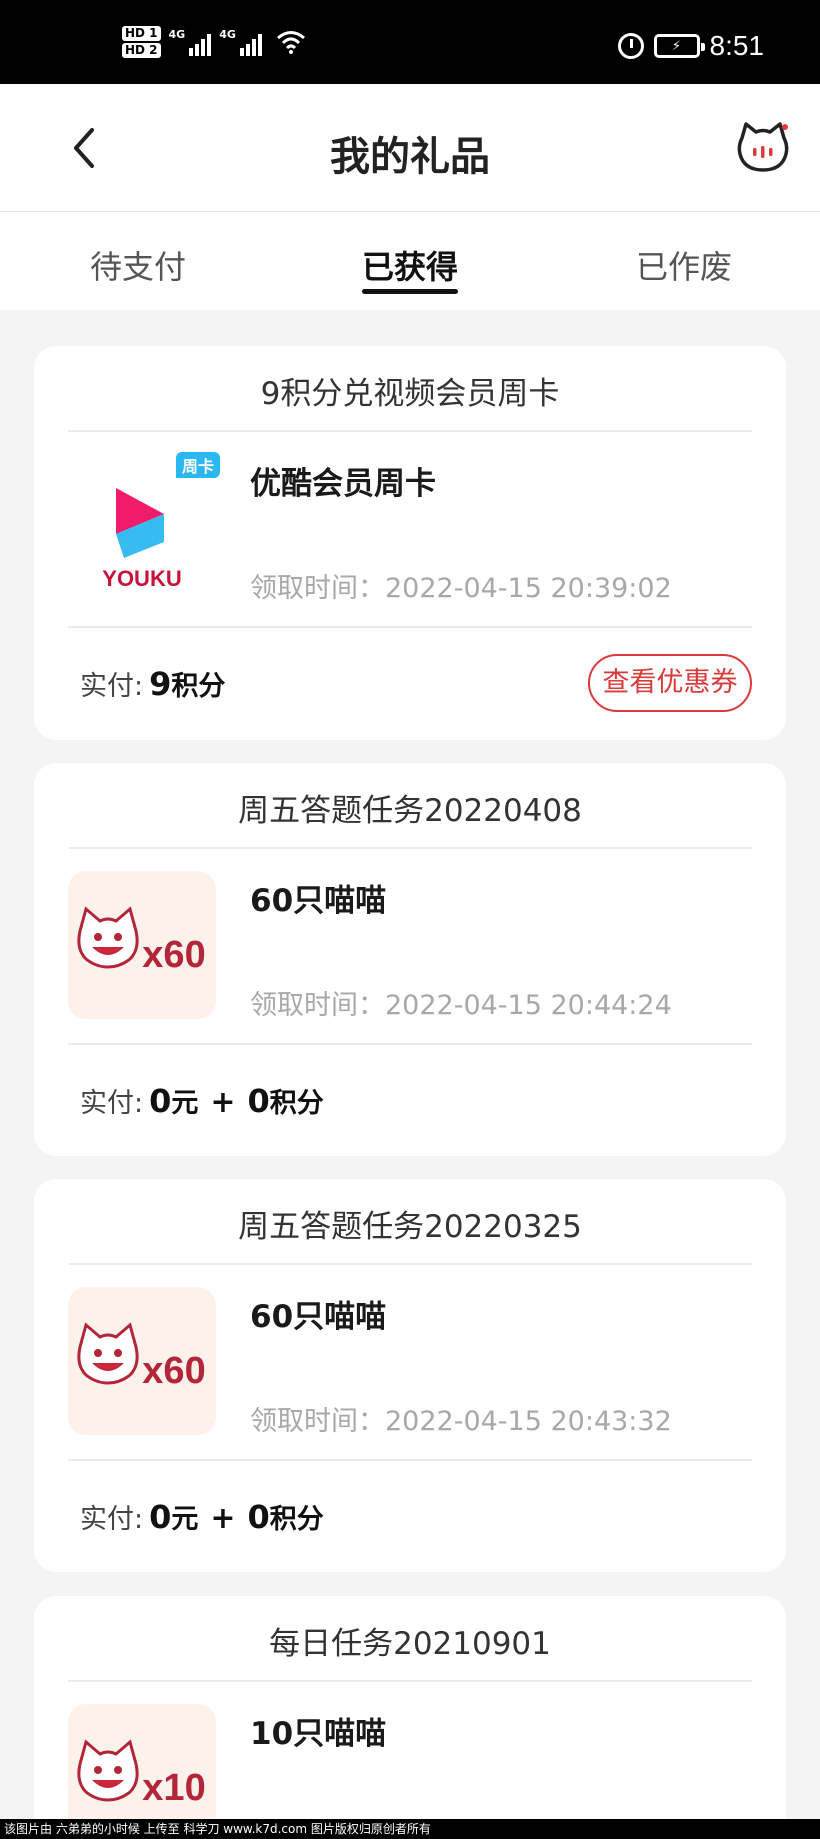 This screenshot has width=820, height=1839. Describe the element at coordinates (410, 811) in the screenshot. I see `card-title: 周五答题任务20220408` at that location.